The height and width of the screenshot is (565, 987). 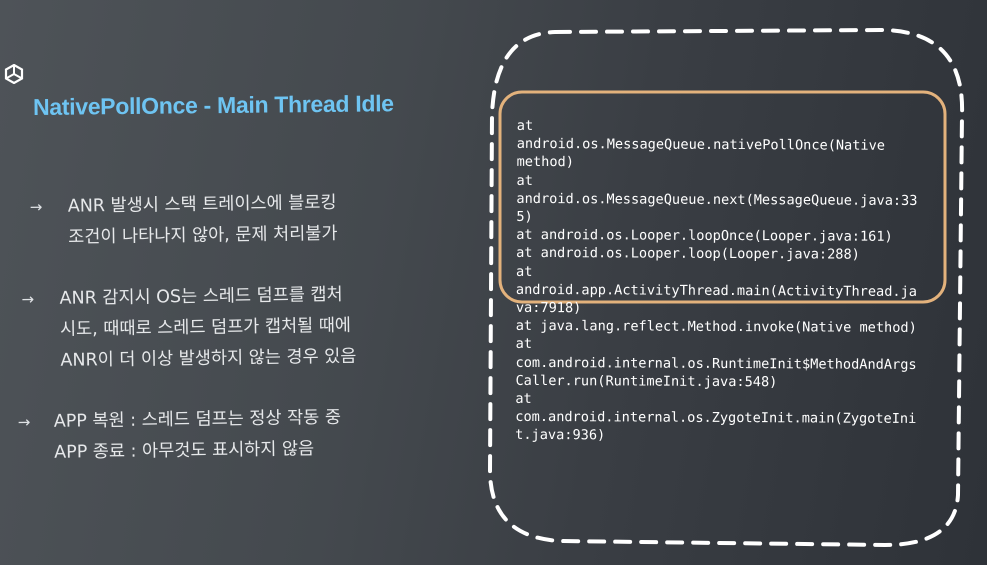 What do you see at coordinates (548, 308) in the screenshot?
I see `stack-trace-line: va:7918)` at bounding box center [548, 308].